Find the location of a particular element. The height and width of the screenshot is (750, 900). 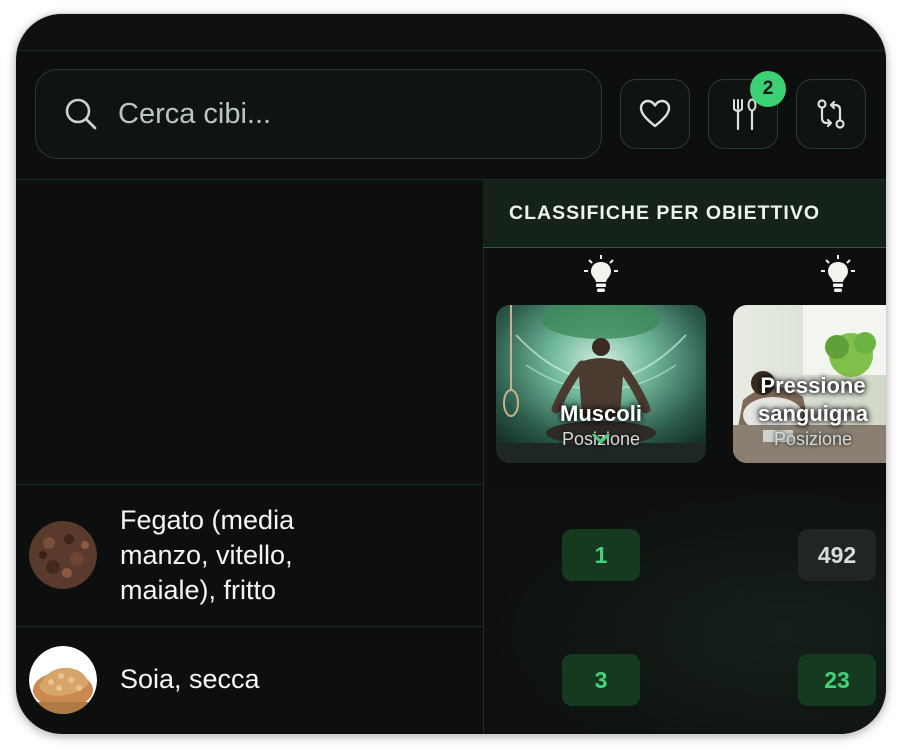

goal-card-title: sanguigna is located at coordinates (812, 413).